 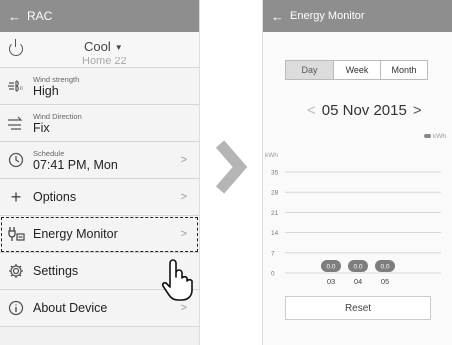 I want to click on chevron-right-icon, so click(x=232, y=167).